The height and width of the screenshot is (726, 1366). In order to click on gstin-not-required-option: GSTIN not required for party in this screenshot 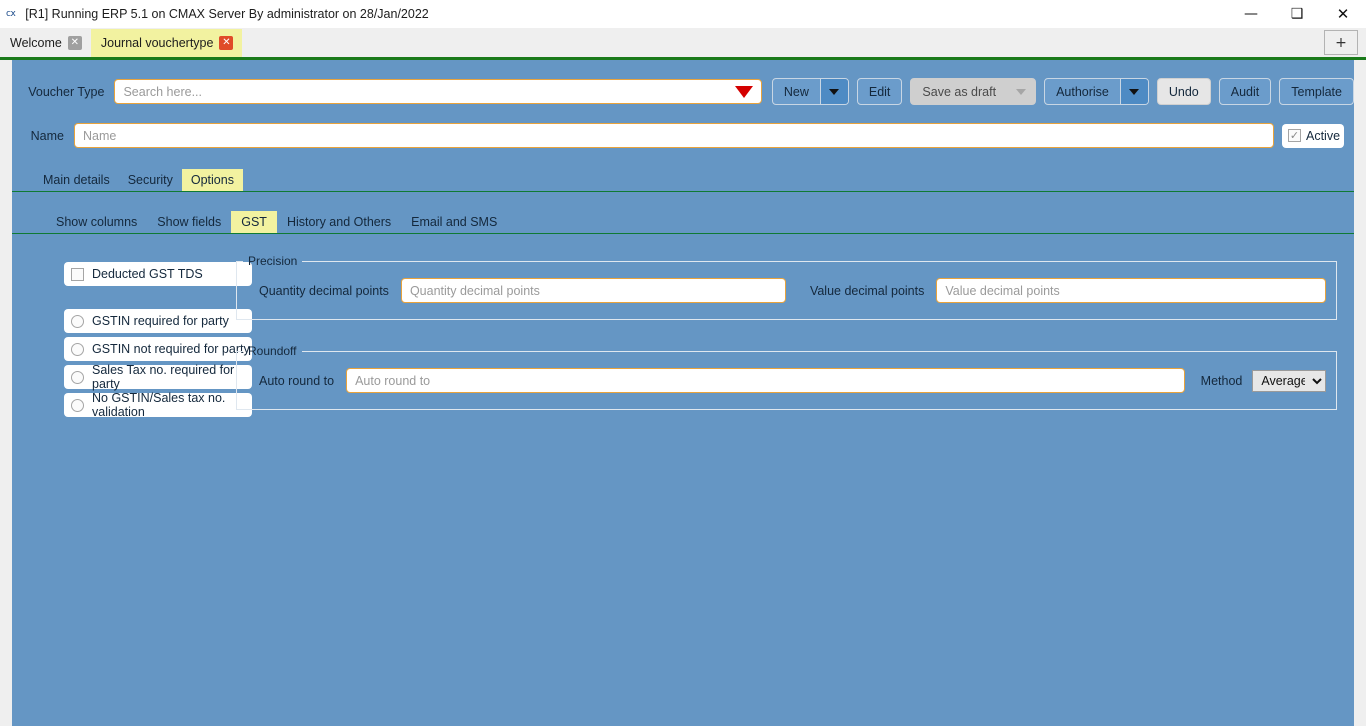, I will do `click(158, 349)`.